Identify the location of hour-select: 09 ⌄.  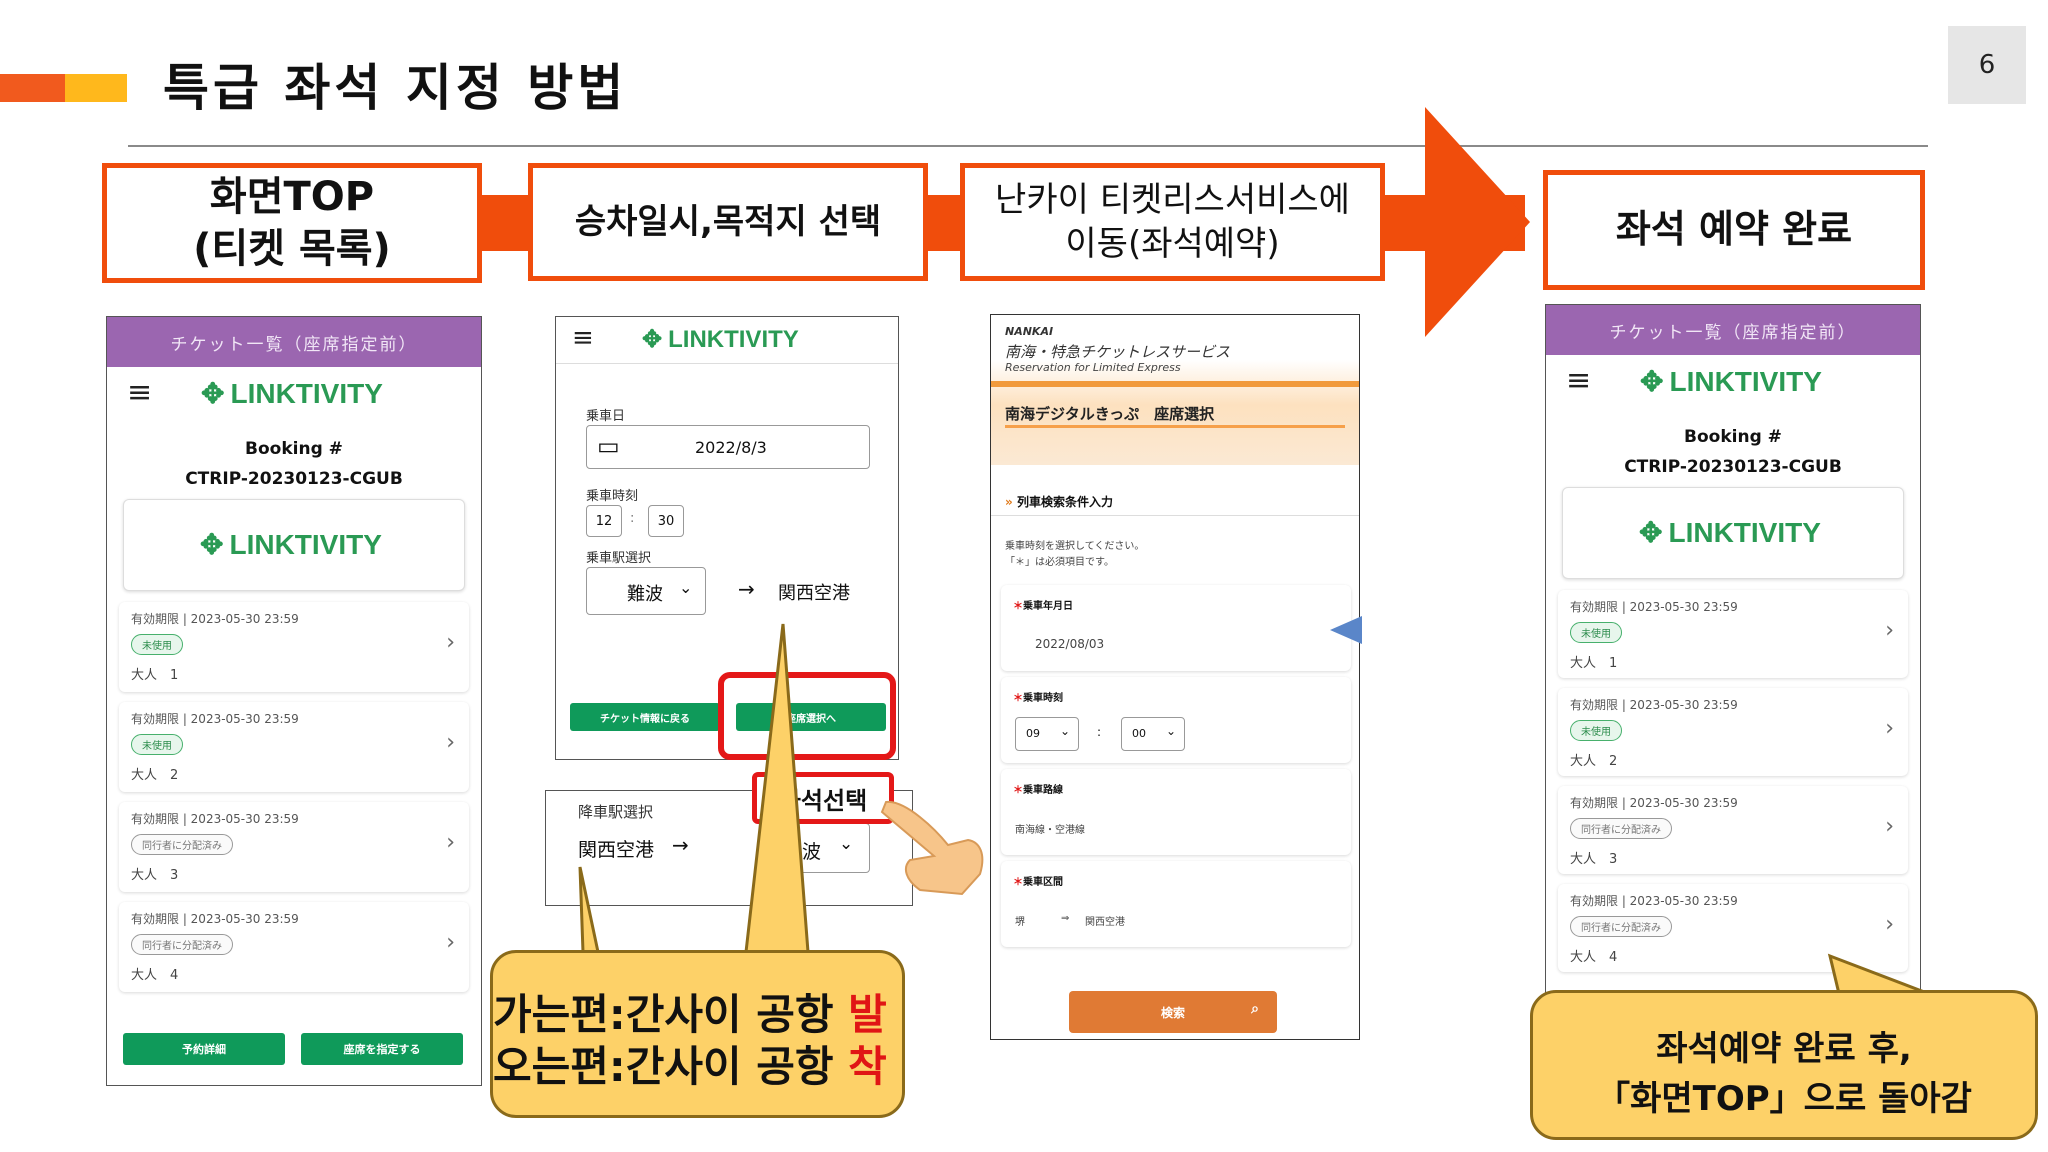
(1047, 734).